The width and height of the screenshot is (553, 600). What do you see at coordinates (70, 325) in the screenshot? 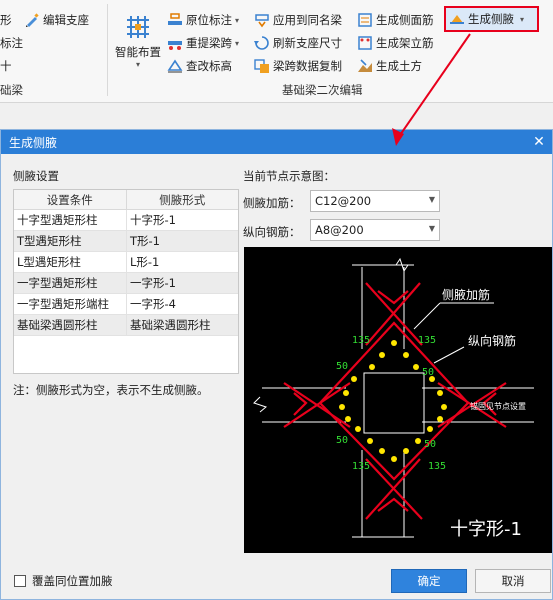
I see `condition-cell: 基础梁遇圆形柱` at bounding box center [70, 325].